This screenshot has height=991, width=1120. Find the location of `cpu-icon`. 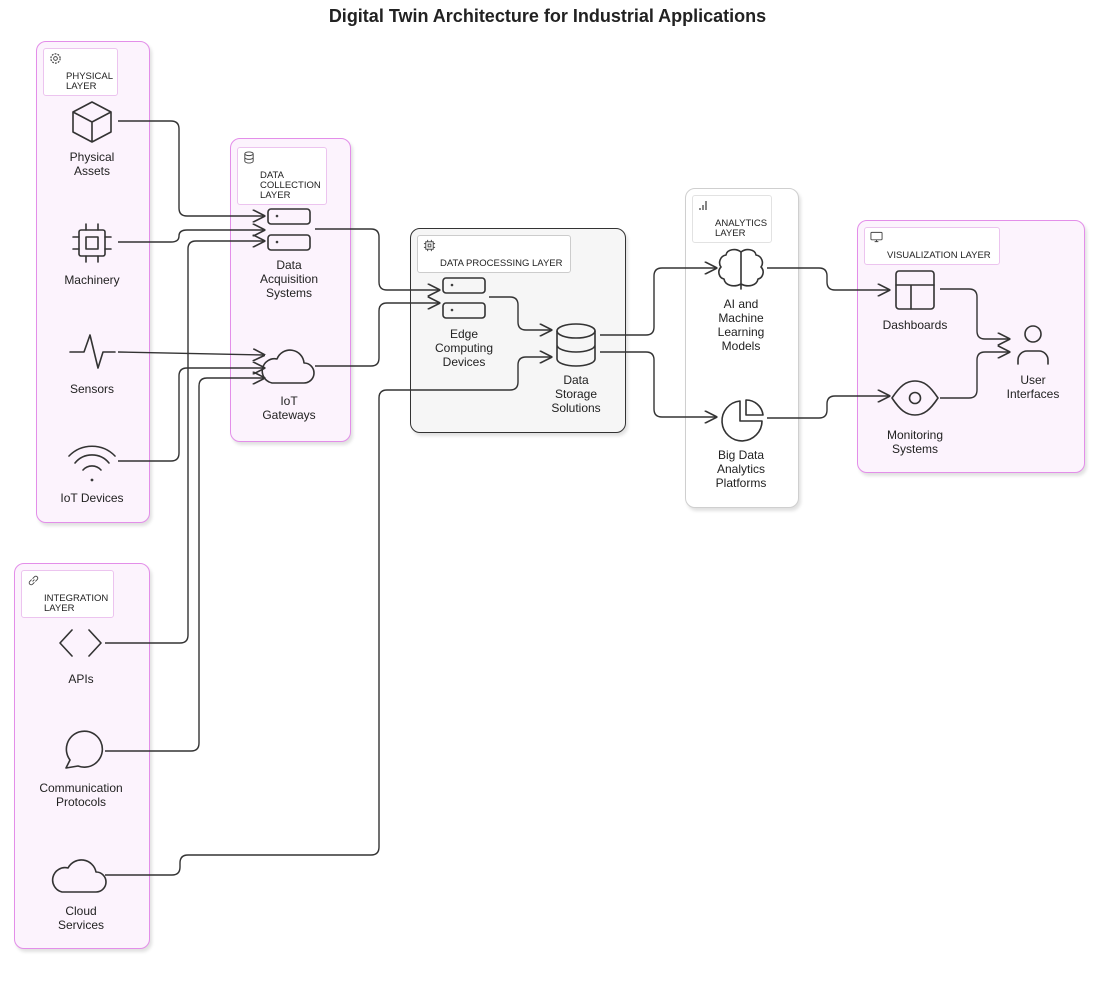

cpu-icon is located at coordinates (92, 243).